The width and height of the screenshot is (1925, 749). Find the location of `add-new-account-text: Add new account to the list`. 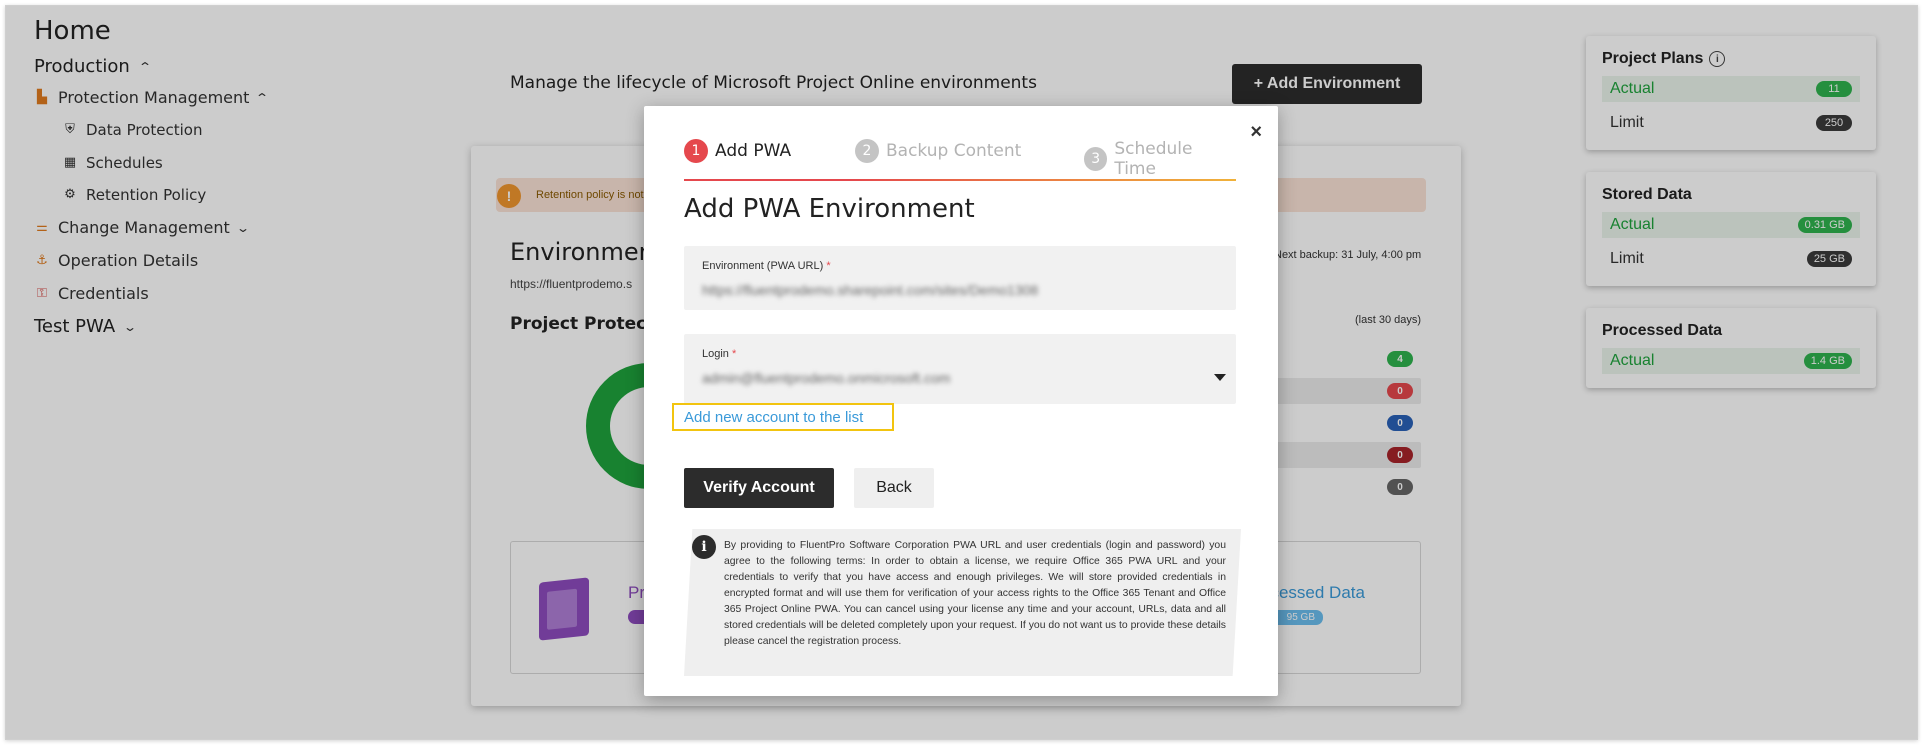

add-new-account-text: Add new account to the list is located at coordinates (774, 417).